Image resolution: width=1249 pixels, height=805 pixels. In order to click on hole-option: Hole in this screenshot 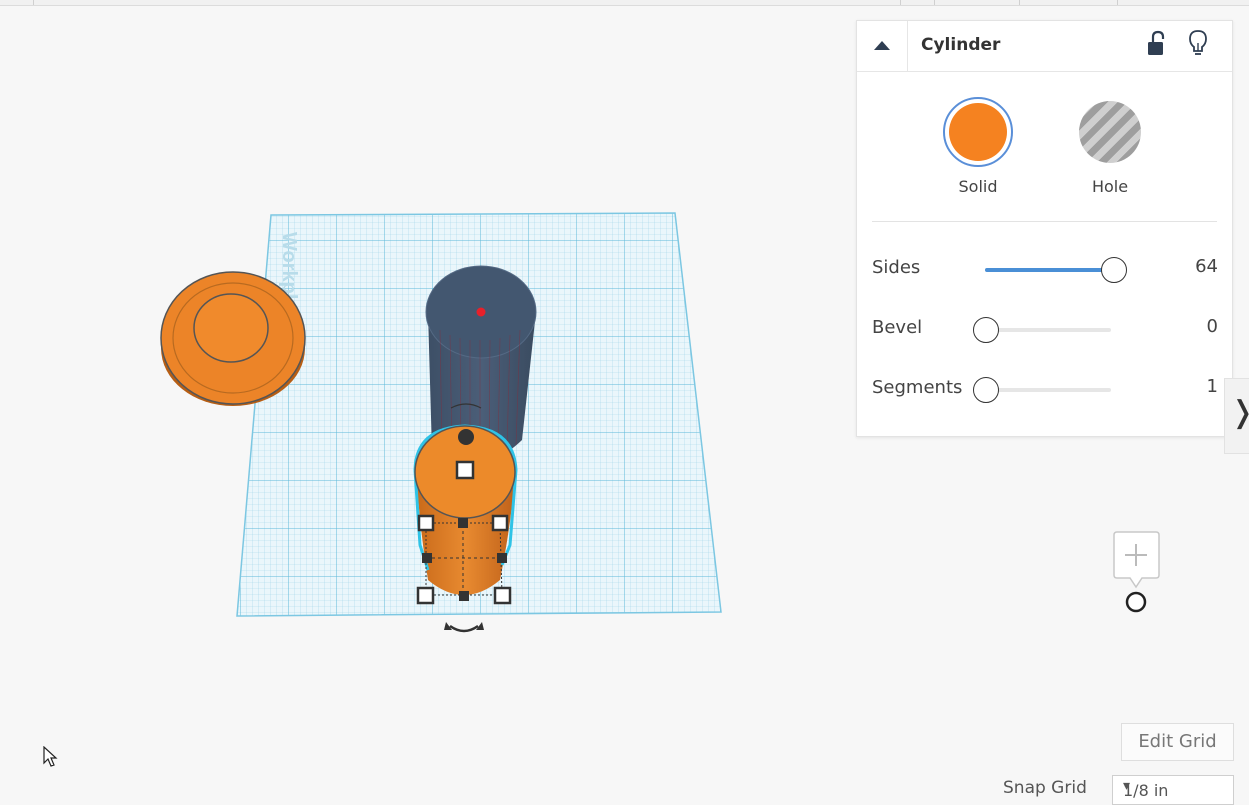, I will do `click(1110, 146)`.